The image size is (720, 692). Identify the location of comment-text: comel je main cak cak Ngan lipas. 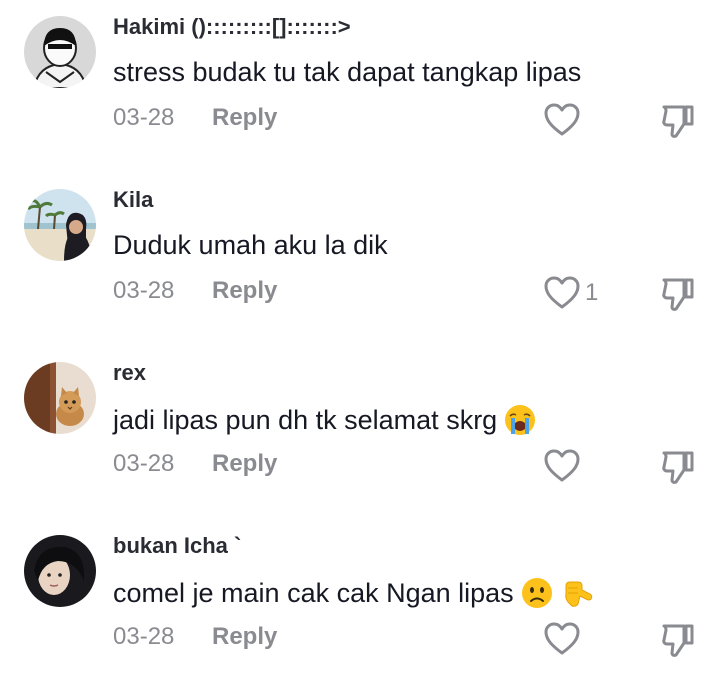
(353, 593).